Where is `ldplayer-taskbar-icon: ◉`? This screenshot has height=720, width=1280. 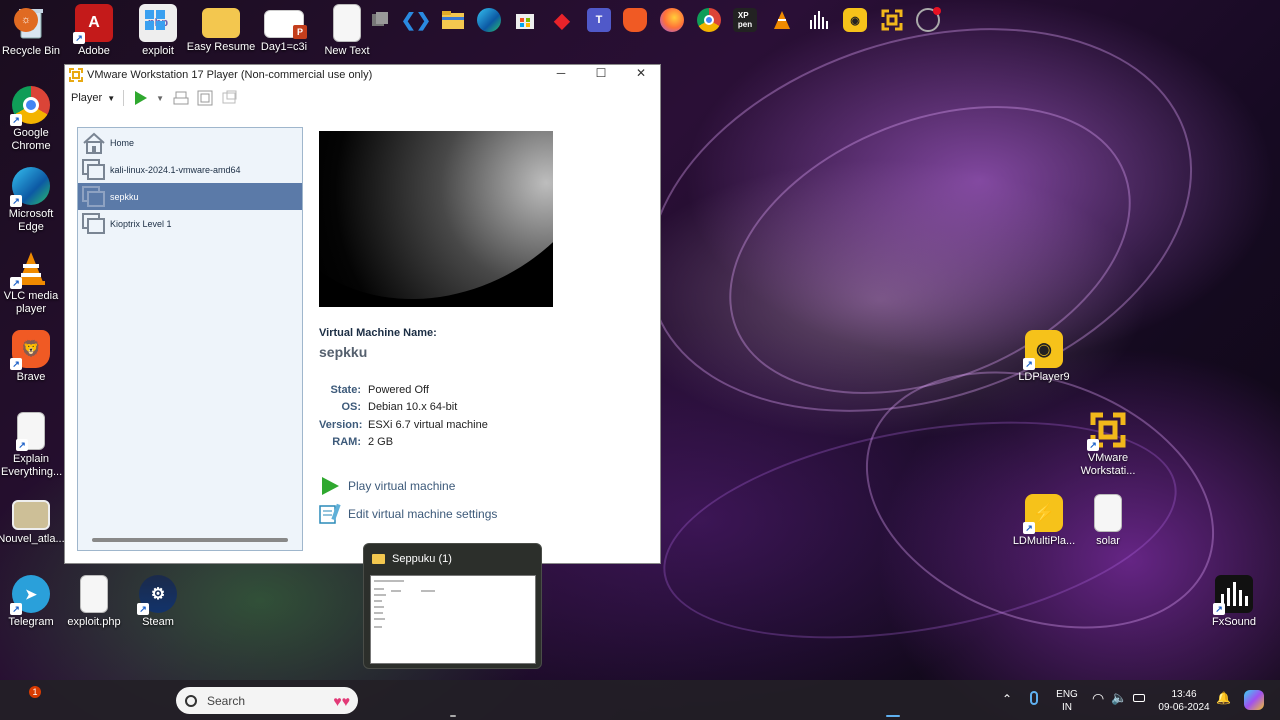 ldplayer-taskbar-icon: ◉ is located at coordinates (855, 20).